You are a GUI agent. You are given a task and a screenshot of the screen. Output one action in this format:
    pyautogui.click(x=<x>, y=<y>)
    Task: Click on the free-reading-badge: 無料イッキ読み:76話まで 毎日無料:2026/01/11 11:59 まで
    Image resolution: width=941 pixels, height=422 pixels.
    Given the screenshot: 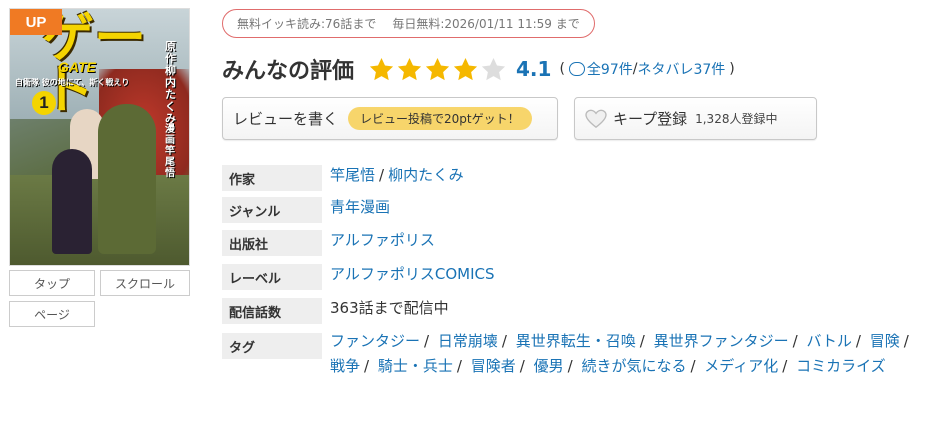 What is the action you would take?
    pyautogui.click(x=408, y=23)
    